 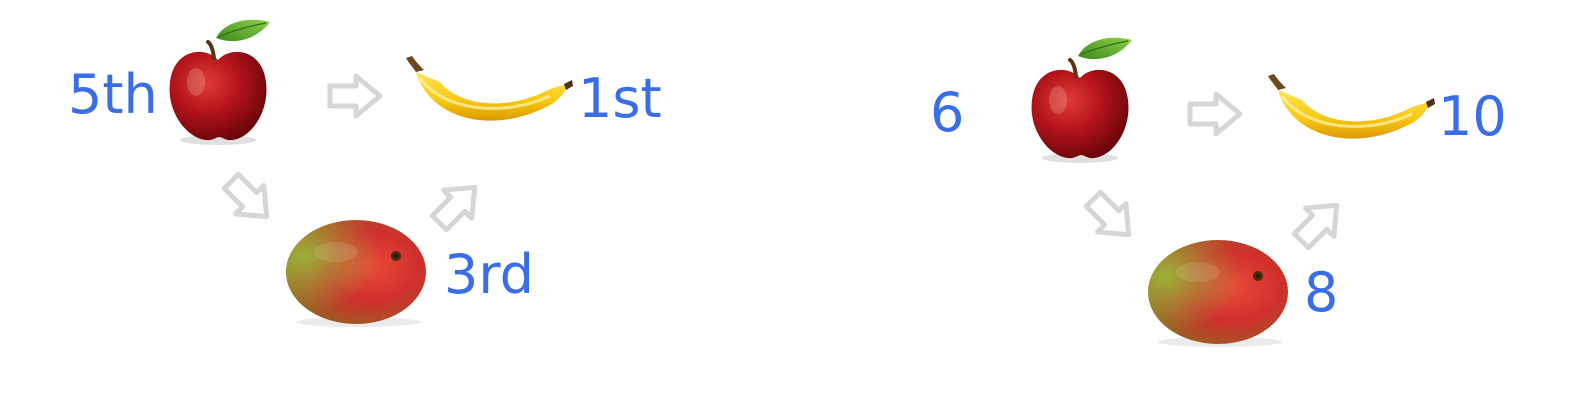 What do you see at coordinates (947, 112) in the screenshot?
I see `apple-count-label: 6` at bounding box center [947, 112].